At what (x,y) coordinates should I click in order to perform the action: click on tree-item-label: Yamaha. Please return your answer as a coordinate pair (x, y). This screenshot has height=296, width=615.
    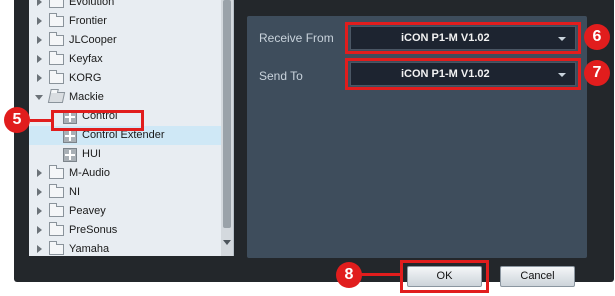
    Looking at the image, I should click on (89, 249).